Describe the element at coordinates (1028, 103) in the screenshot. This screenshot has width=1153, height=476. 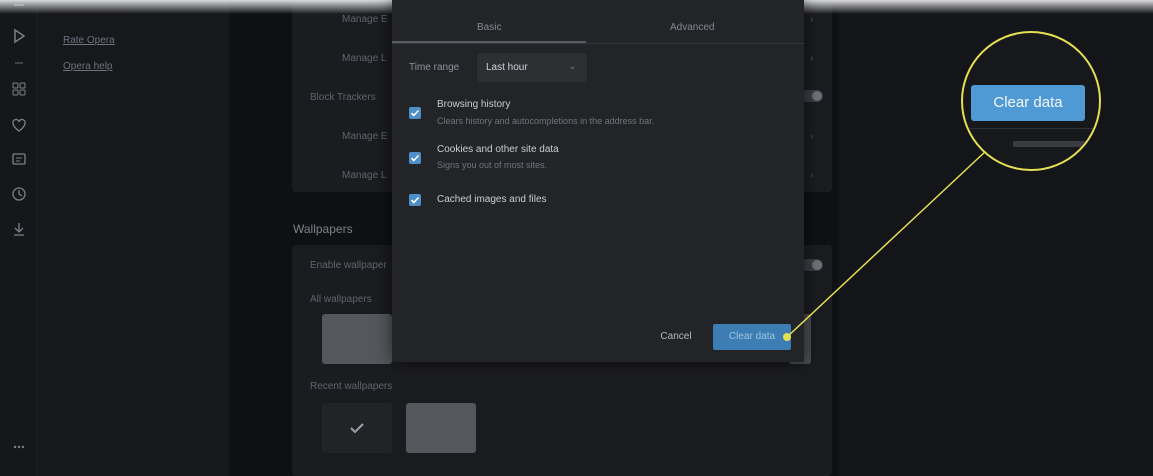
I see `clear-data-button-zoomed: Clear data` at that location.